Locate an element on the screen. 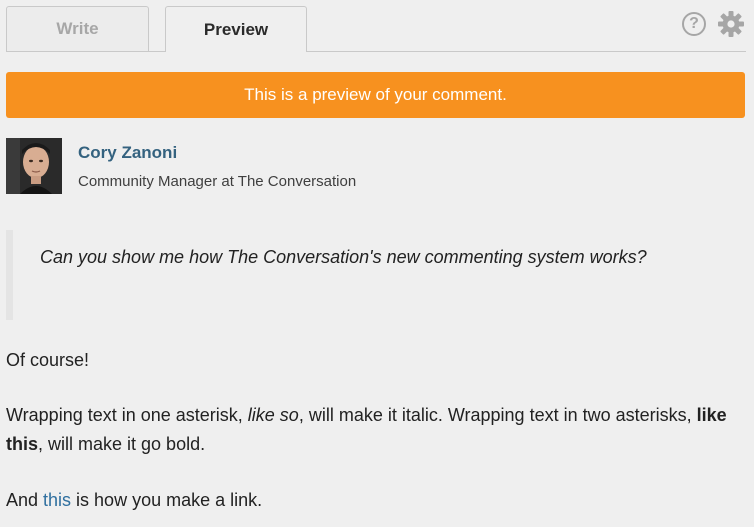 Image resolution: width=754 pixels, height=527 pixels. avatar-photo is located at coordinates (34, 166).